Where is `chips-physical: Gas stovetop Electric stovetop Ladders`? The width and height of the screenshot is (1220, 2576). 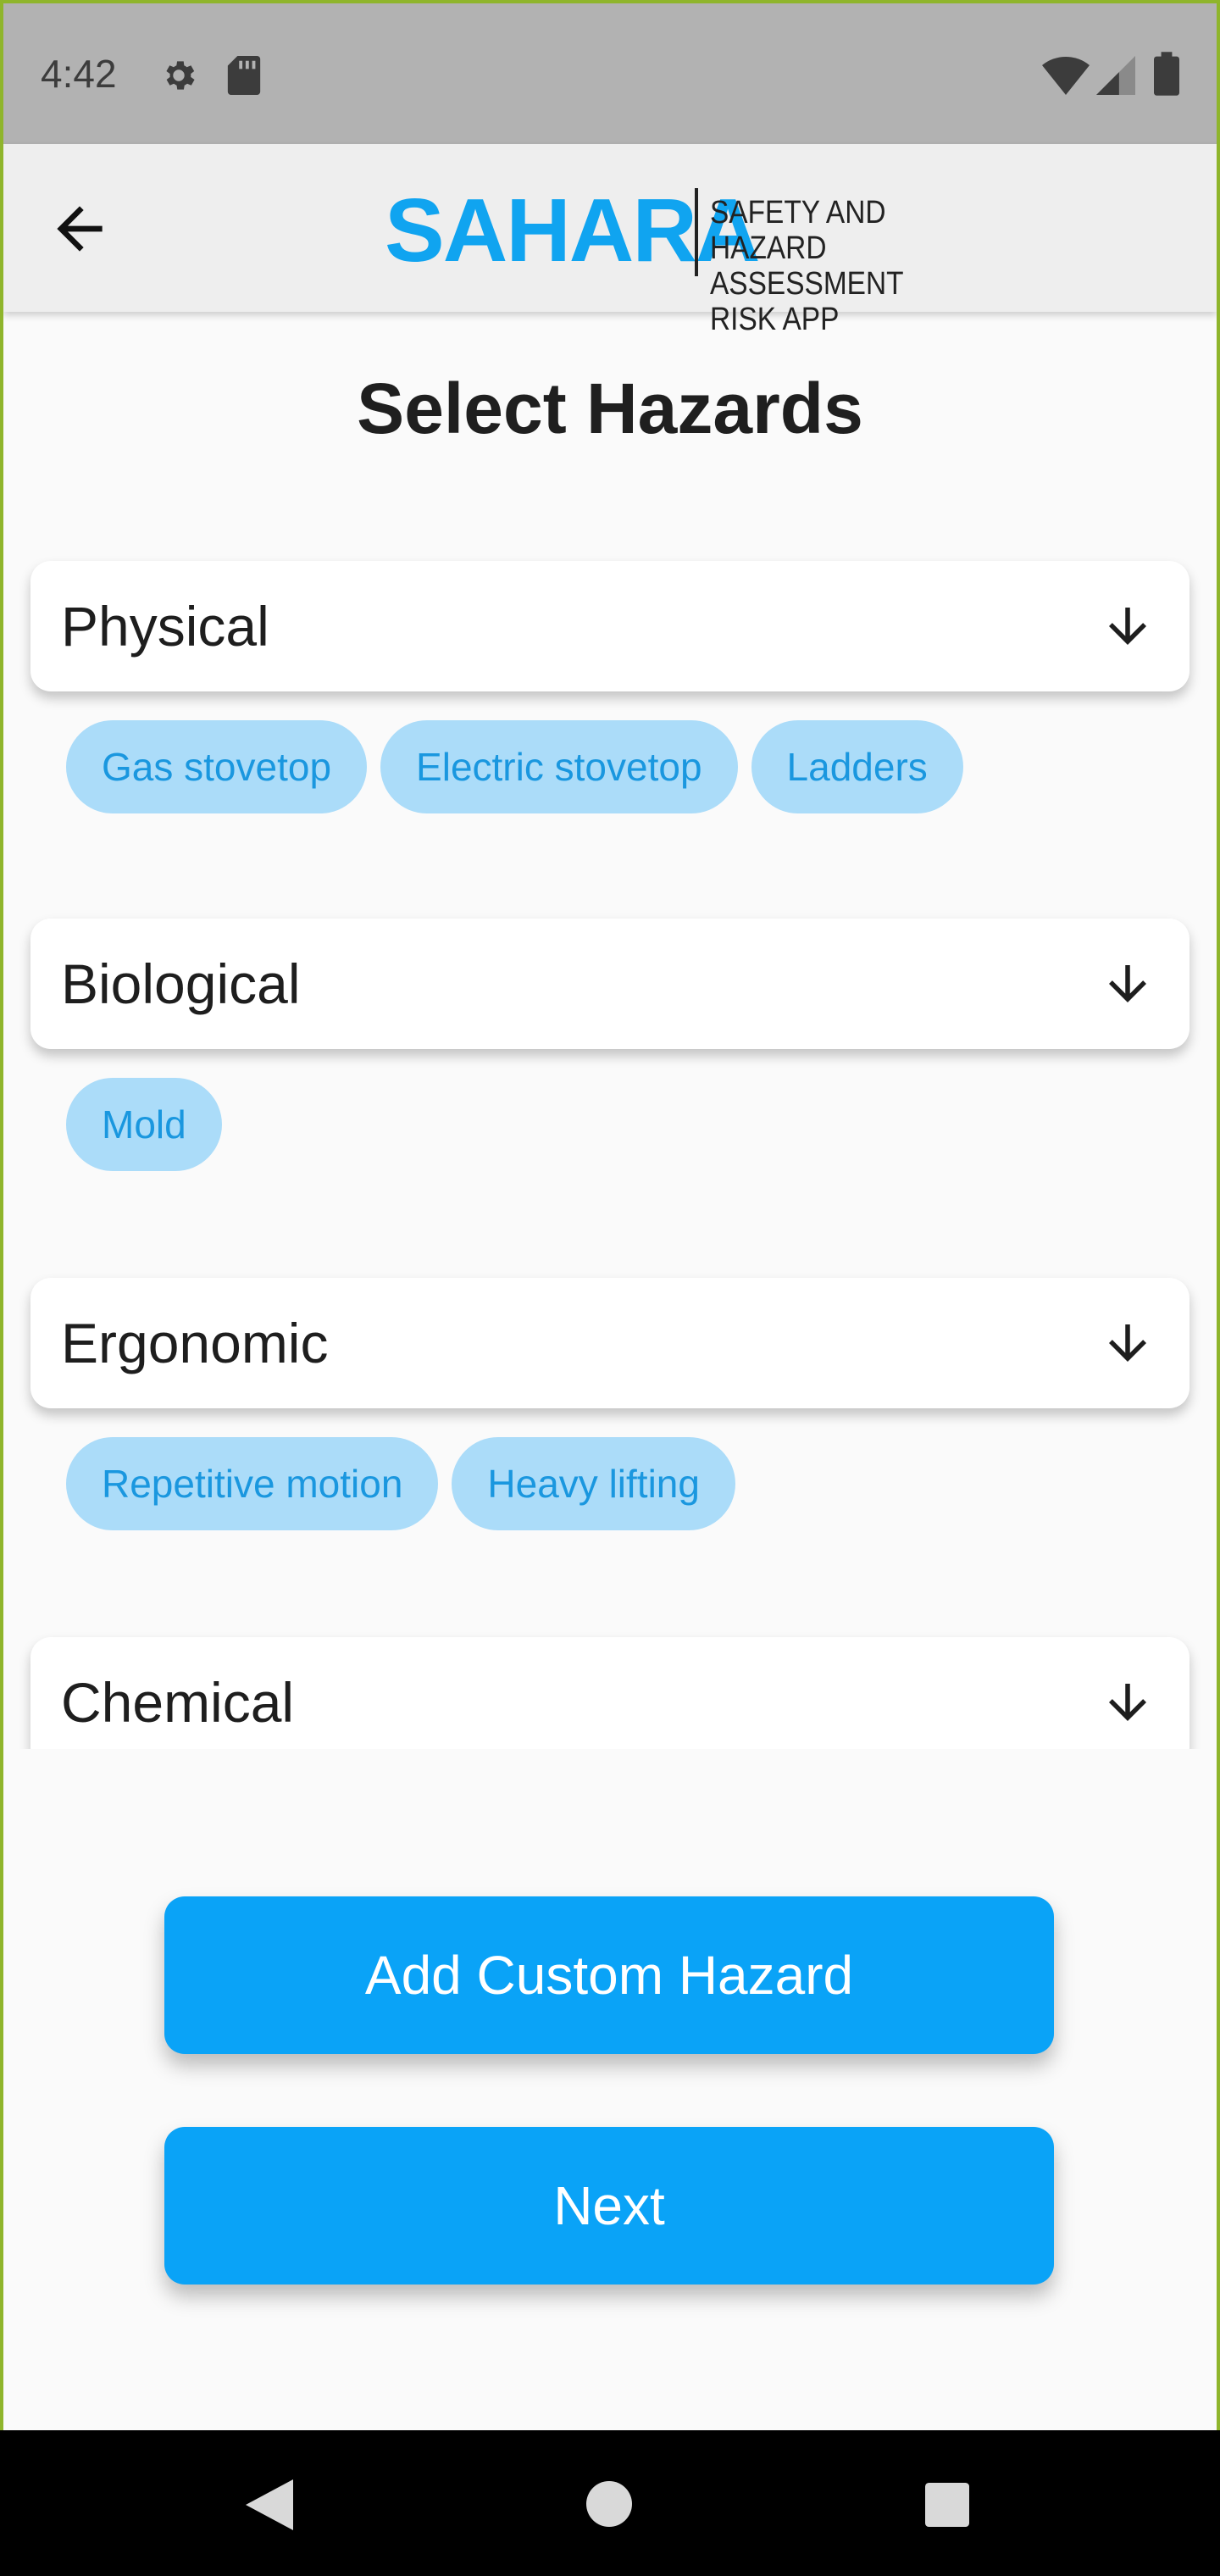
chips-physical: Gas stovetop Electric stovetop Ladders is located at coordinates (514, 766).